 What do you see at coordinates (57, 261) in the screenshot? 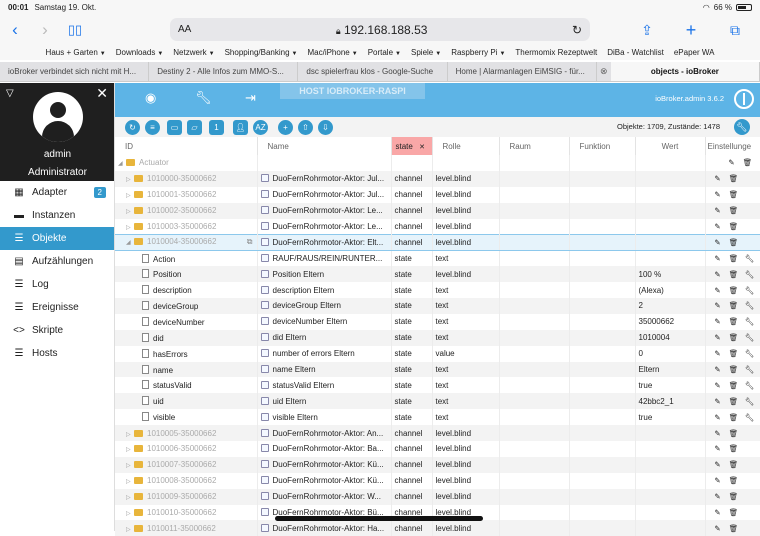
I see `sidebar-item: ▤ Aufzählungen` at bounding box center [57, 261].